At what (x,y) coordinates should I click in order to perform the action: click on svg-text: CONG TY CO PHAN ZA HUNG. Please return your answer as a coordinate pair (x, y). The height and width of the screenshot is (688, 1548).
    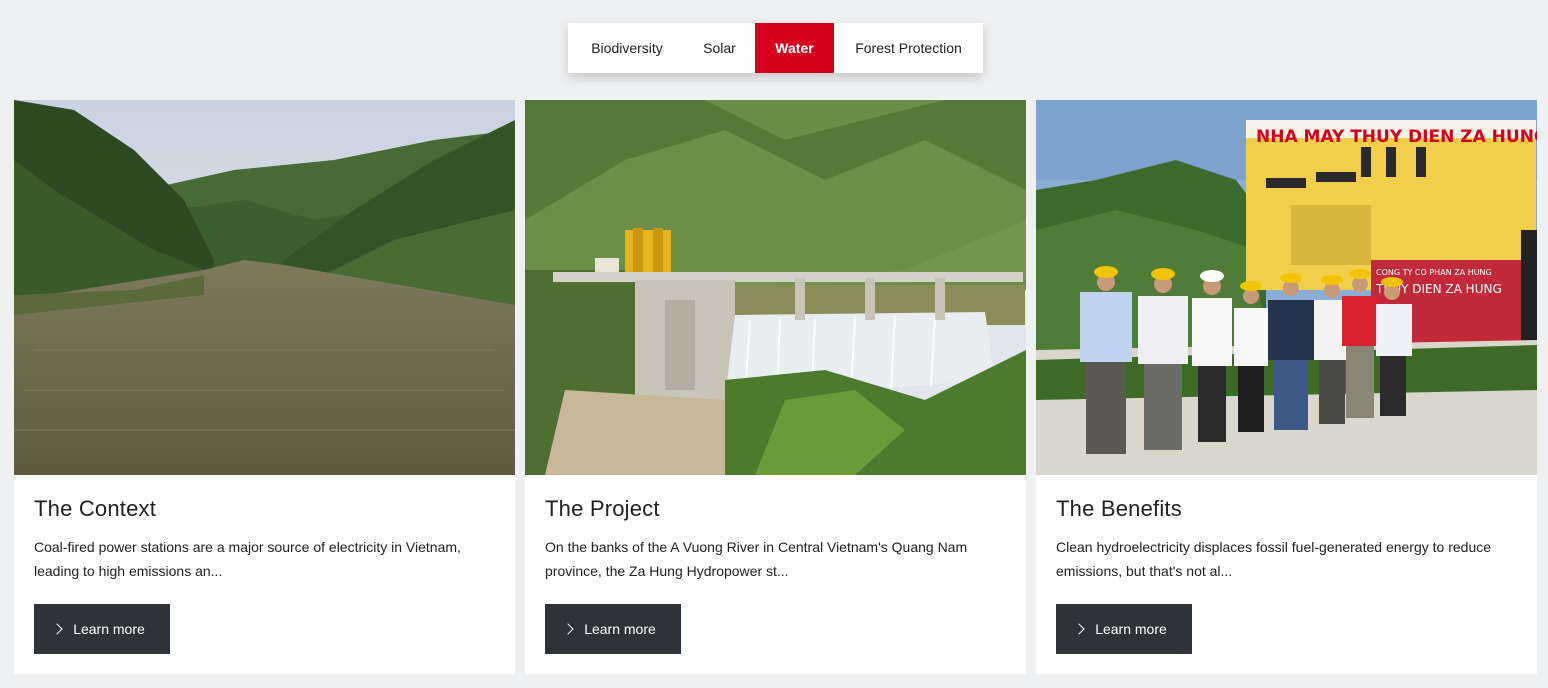
    Looking at the image, I should click on (1434, 272).